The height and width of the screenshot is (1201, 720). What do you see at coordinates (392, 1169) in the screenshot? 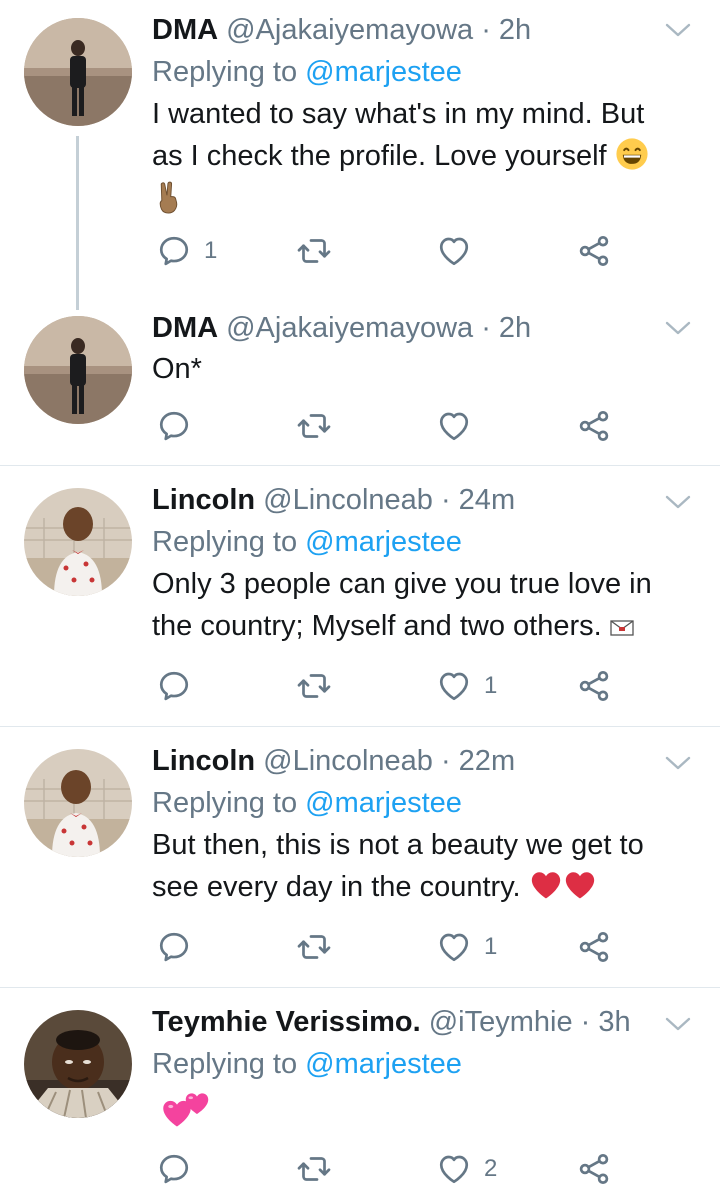
I see `action-bar: 2` at bounding box center [392, 1169].